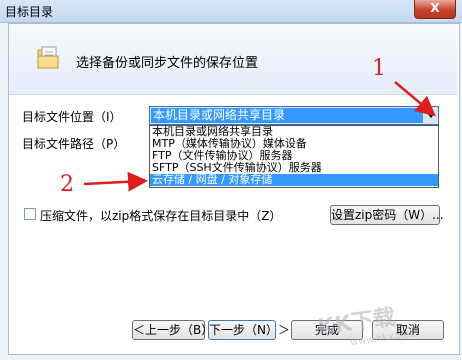  I want to click on annotation-2: 2, so click(67, 184).